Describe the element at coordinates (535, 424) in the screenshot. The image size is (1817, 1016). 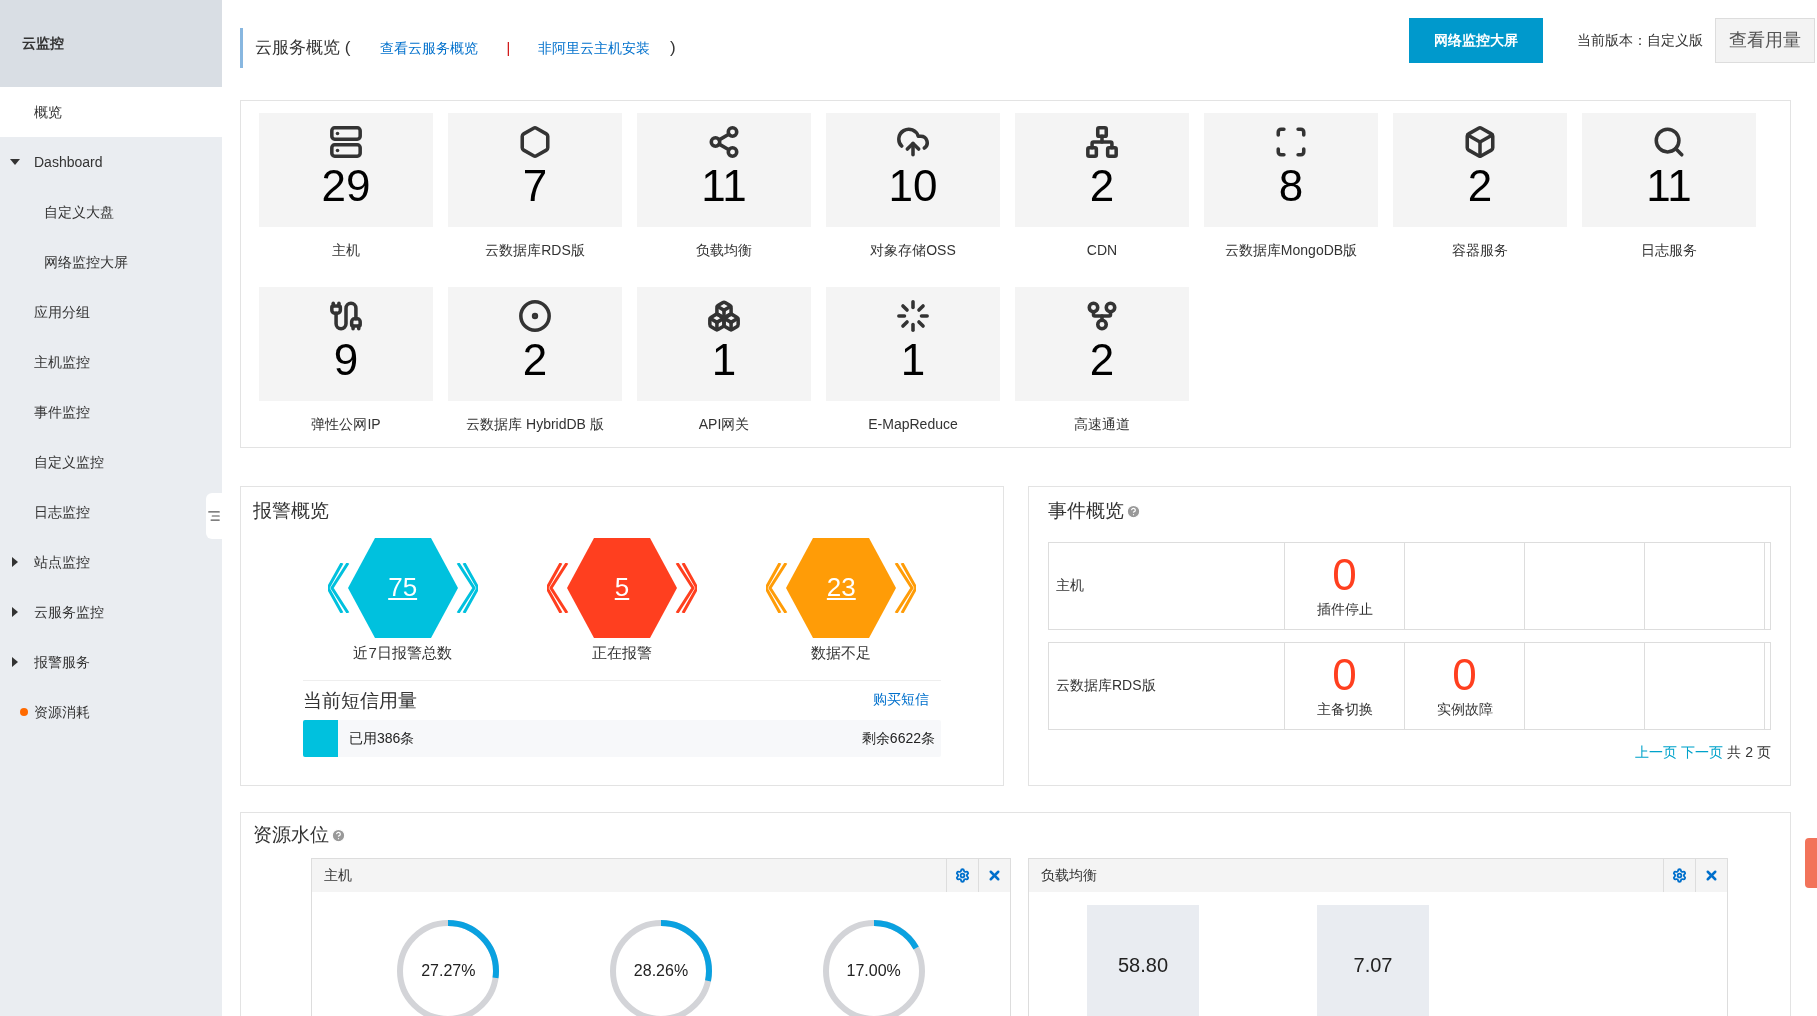
I see `service-label: 云数据库 HybridDB 版` at that location.